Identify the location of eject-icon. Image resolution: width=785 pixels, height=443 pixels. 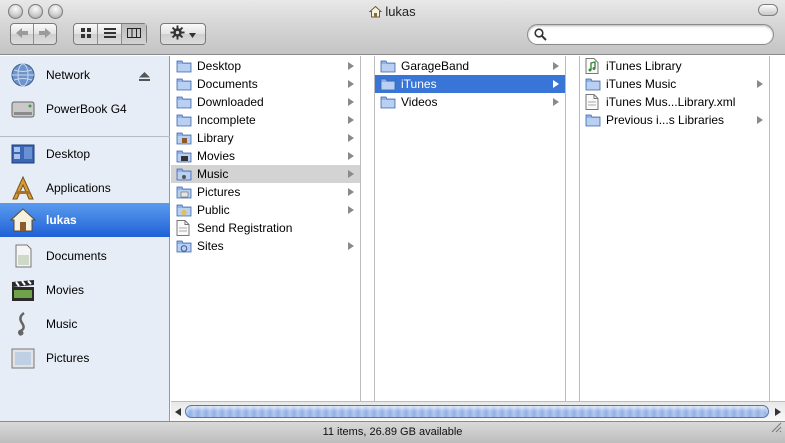
(144, 77).